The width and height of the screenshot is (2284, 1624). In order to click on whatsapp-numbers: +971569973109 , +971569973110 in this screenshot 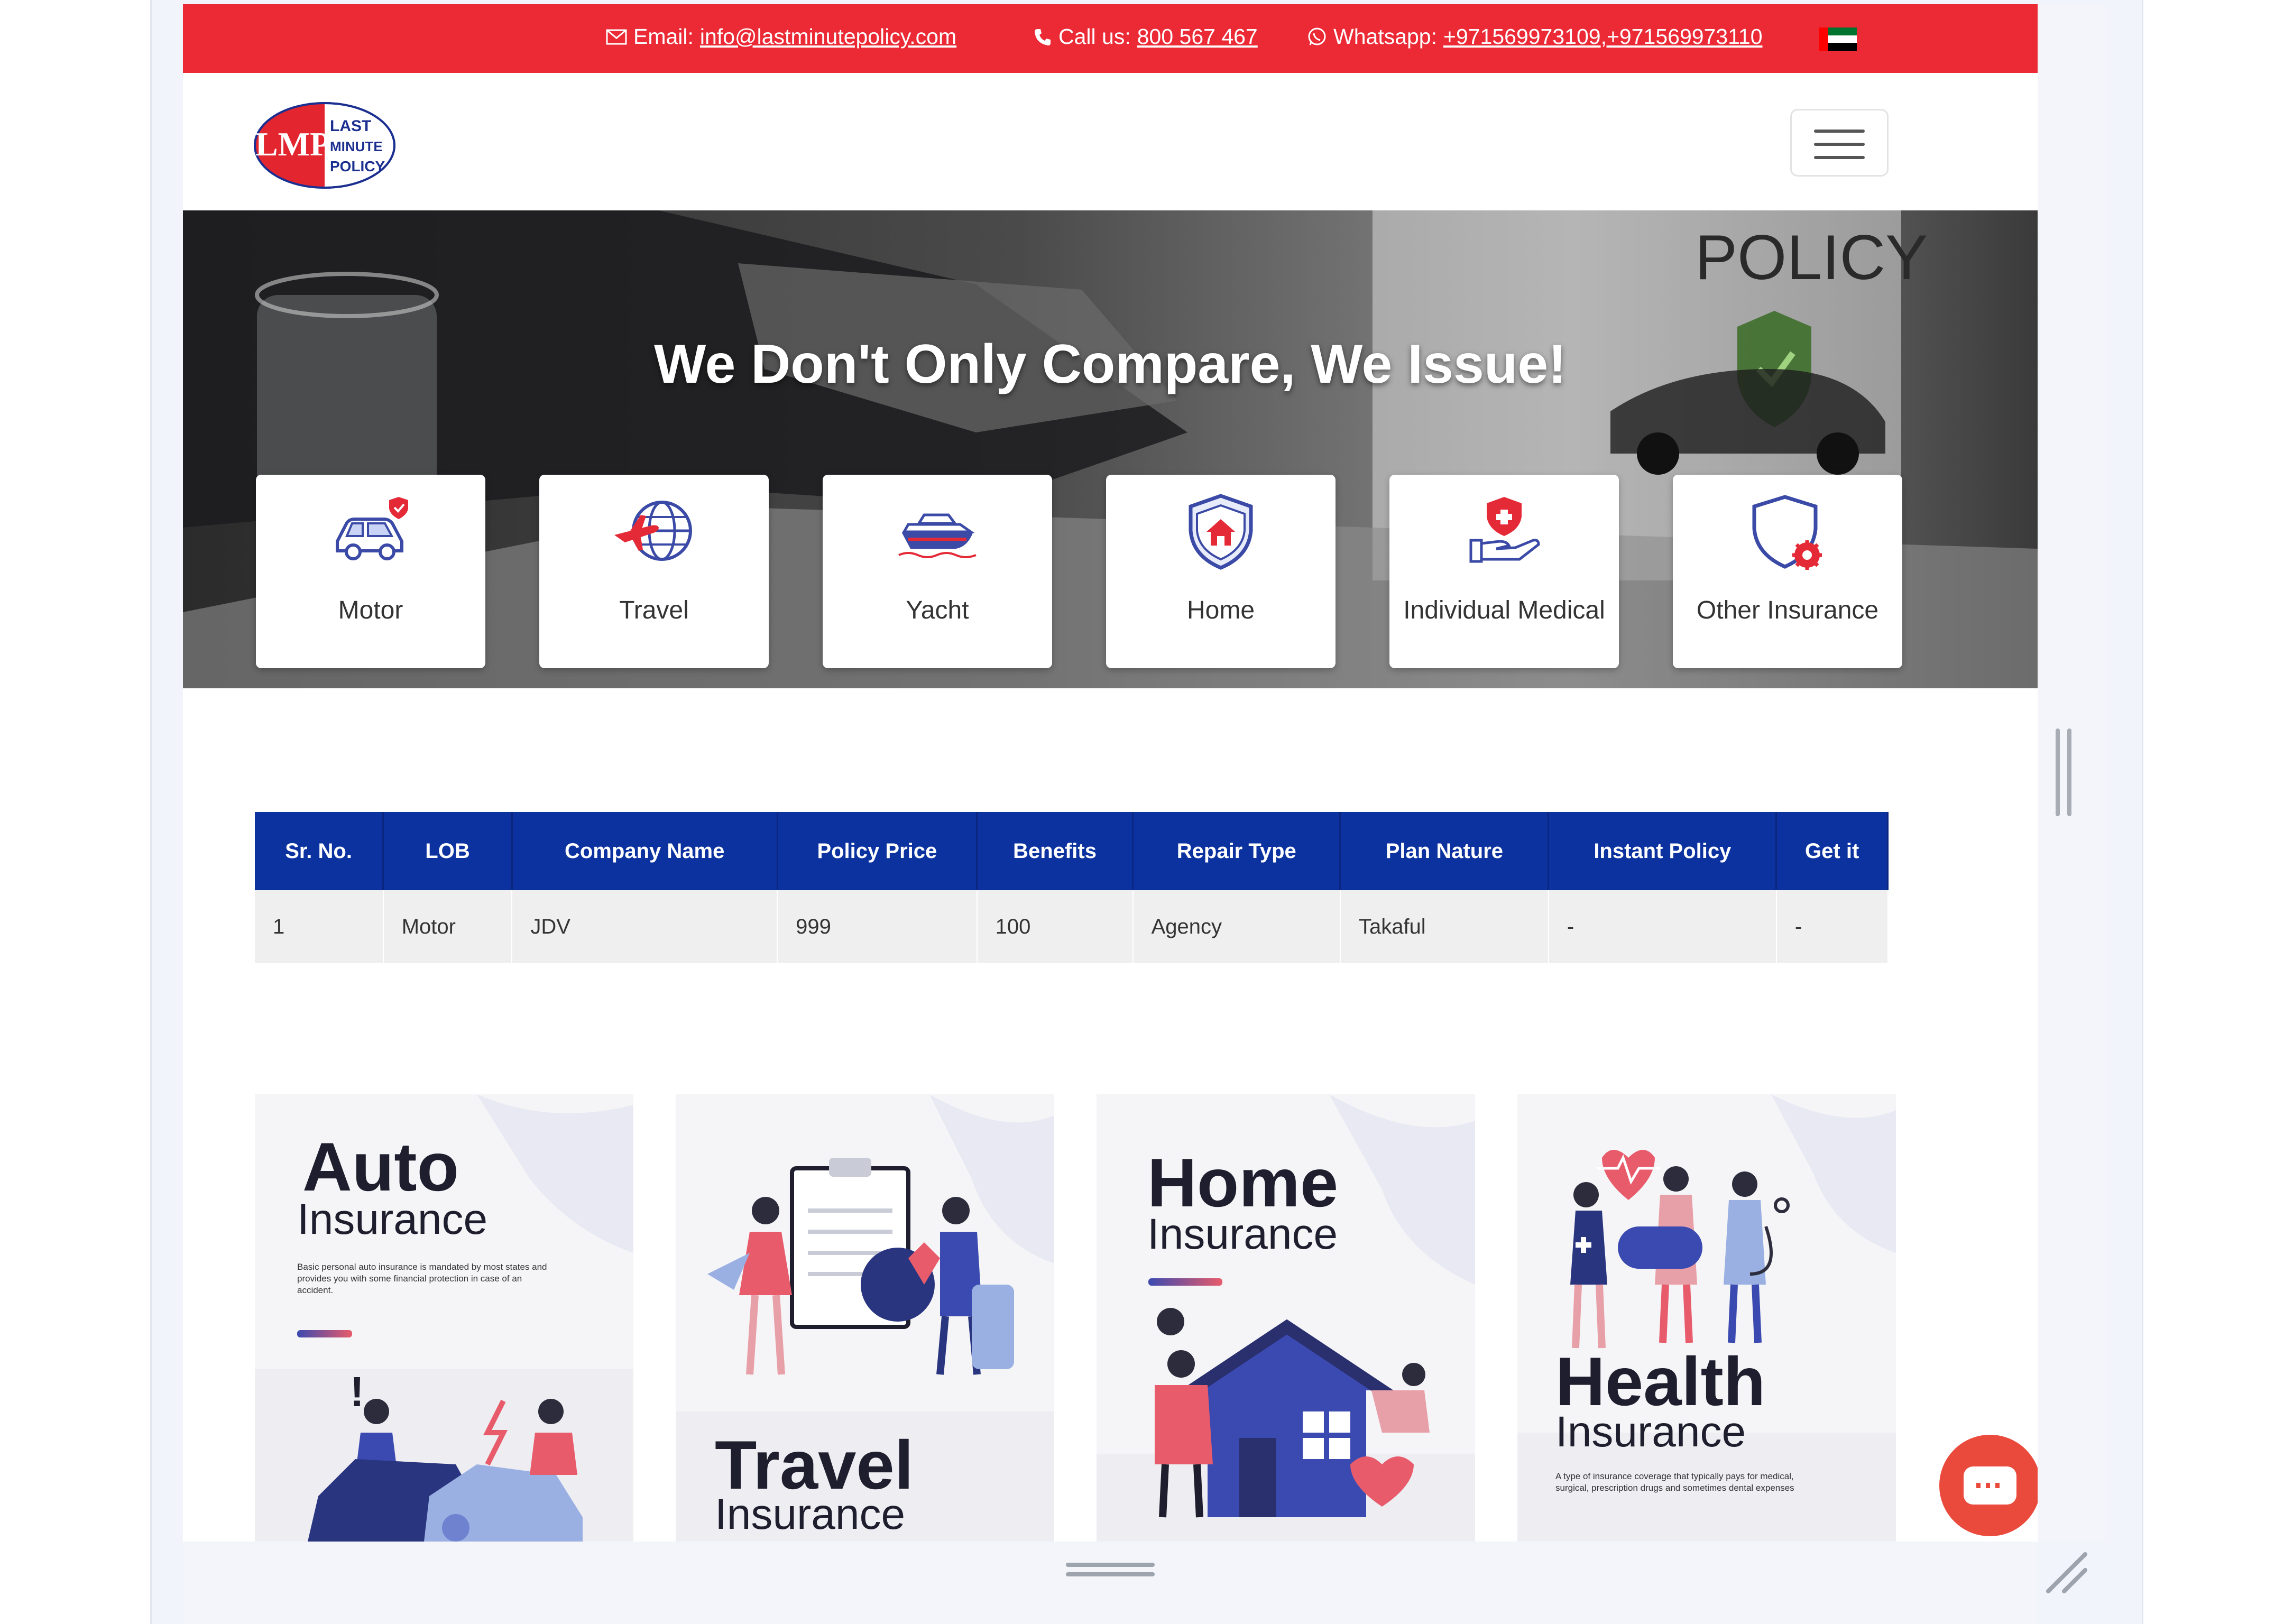, I will do `click(1603, 36)`.